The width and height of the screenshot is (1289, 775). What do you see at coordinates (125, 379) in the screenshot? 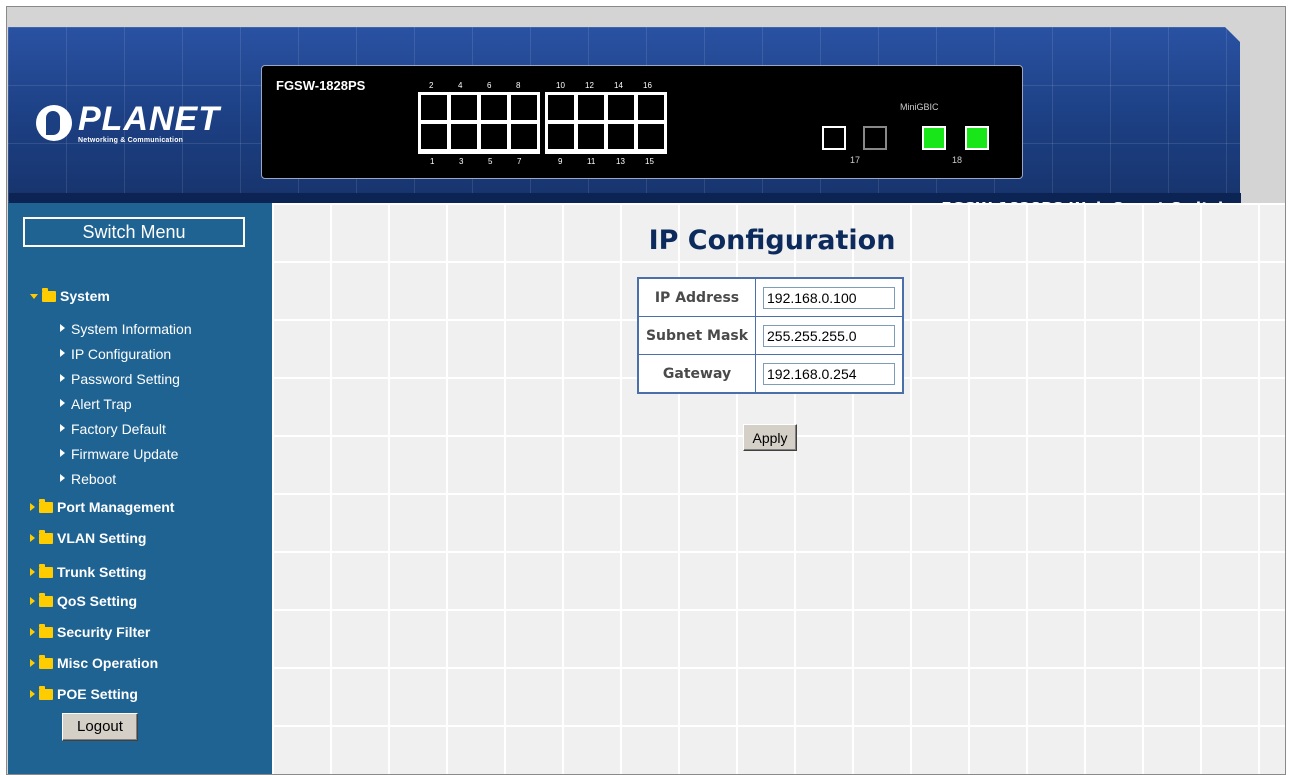
I see `sidebar-item-label: Password Setting` at bounding box center [125, 379].